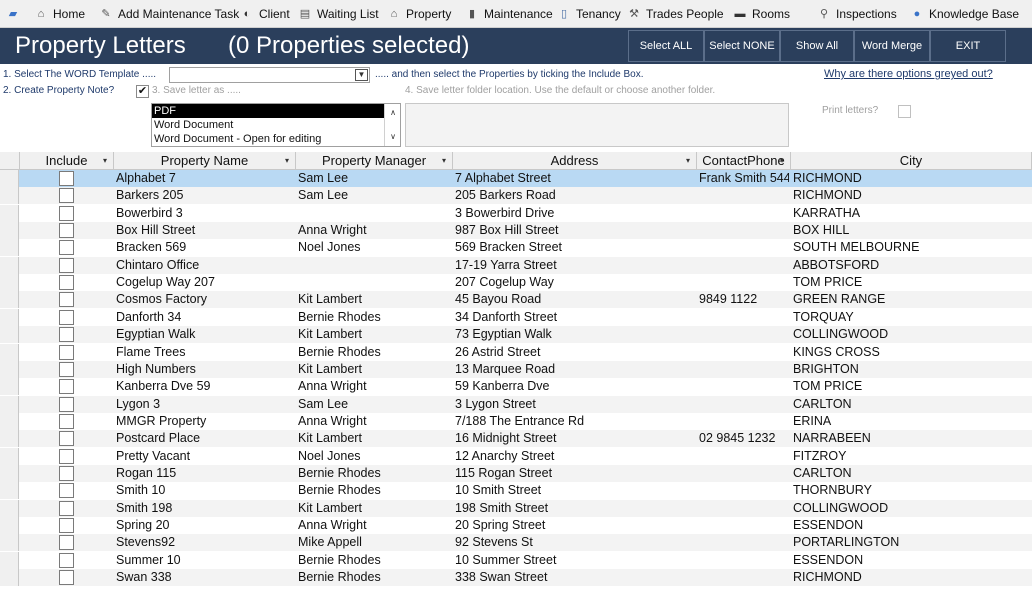 This screenshot has height=590, width=1032. I want to click on cell-city: ESSENDON, so click(911, 525).